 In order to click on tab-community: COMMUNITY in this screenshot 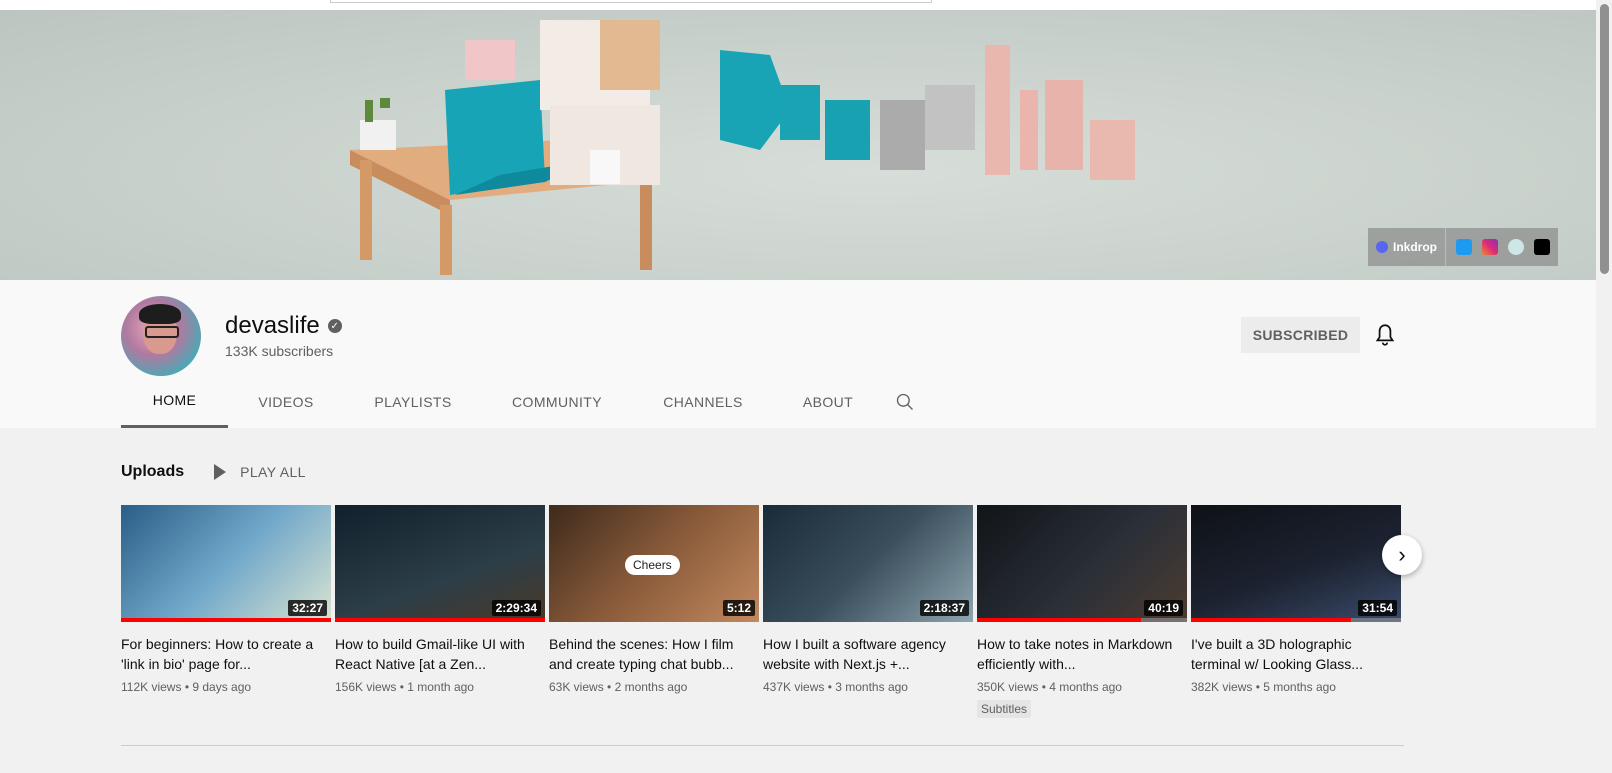, I will do `click(557, 401)`.